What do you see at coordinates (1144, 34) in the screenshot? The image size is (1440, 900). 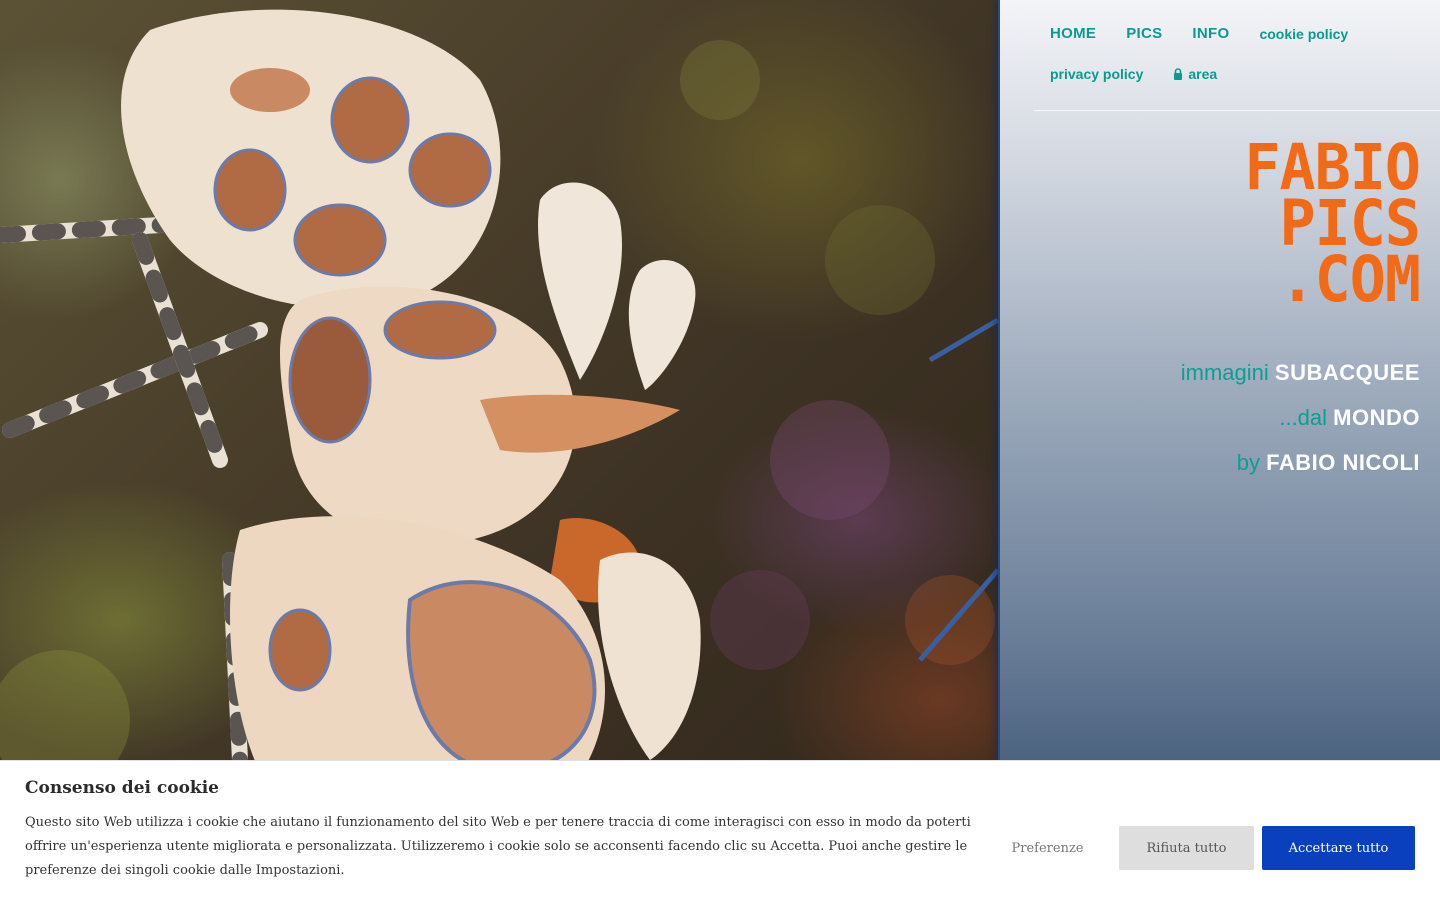 I see `nav-pics-link: PICS` at bounding box center [1144, 34].